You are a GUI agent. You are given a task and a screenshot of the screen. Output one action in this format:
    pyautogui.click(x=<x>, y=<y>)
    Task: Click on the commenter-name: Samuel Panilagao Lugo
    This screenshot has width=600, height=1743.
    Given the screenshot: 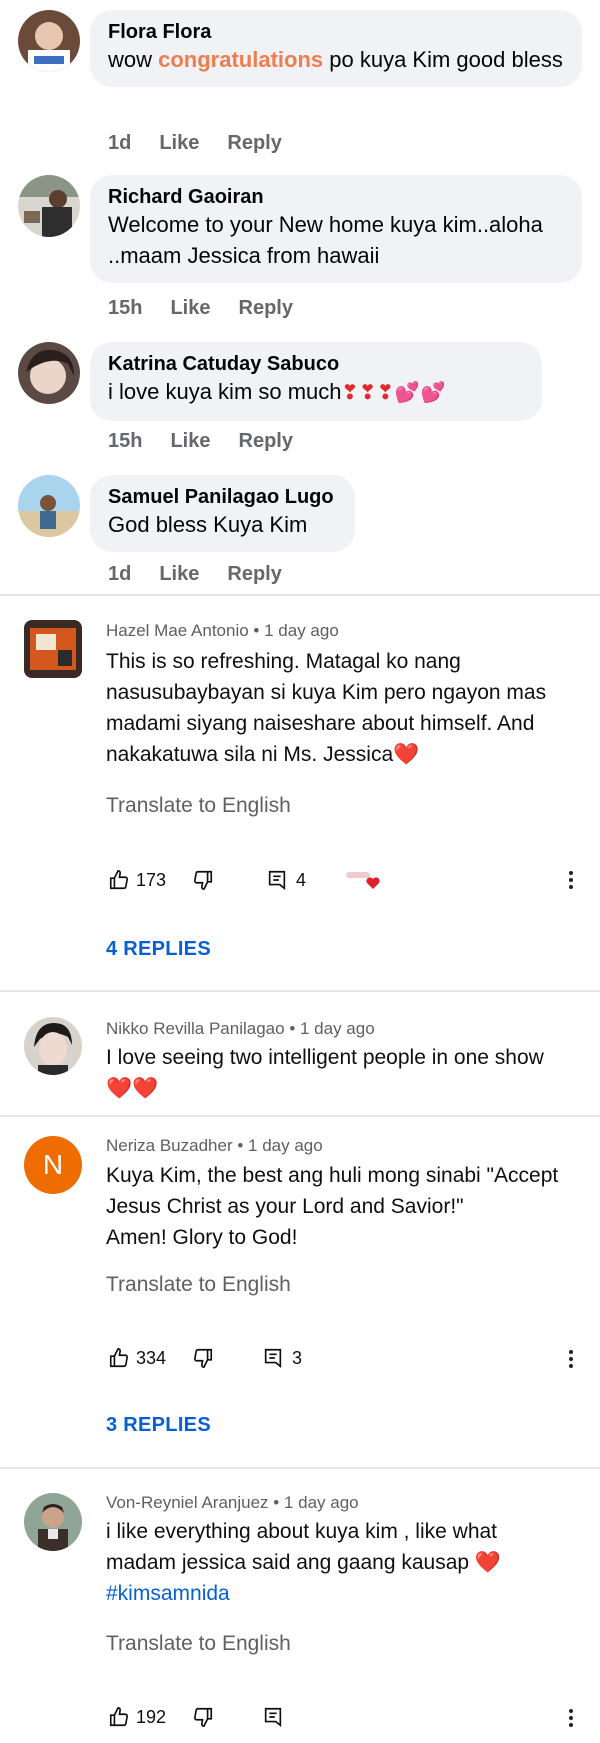 What is the action you would take?
    pyautogui.click(x=222, y=497)
    